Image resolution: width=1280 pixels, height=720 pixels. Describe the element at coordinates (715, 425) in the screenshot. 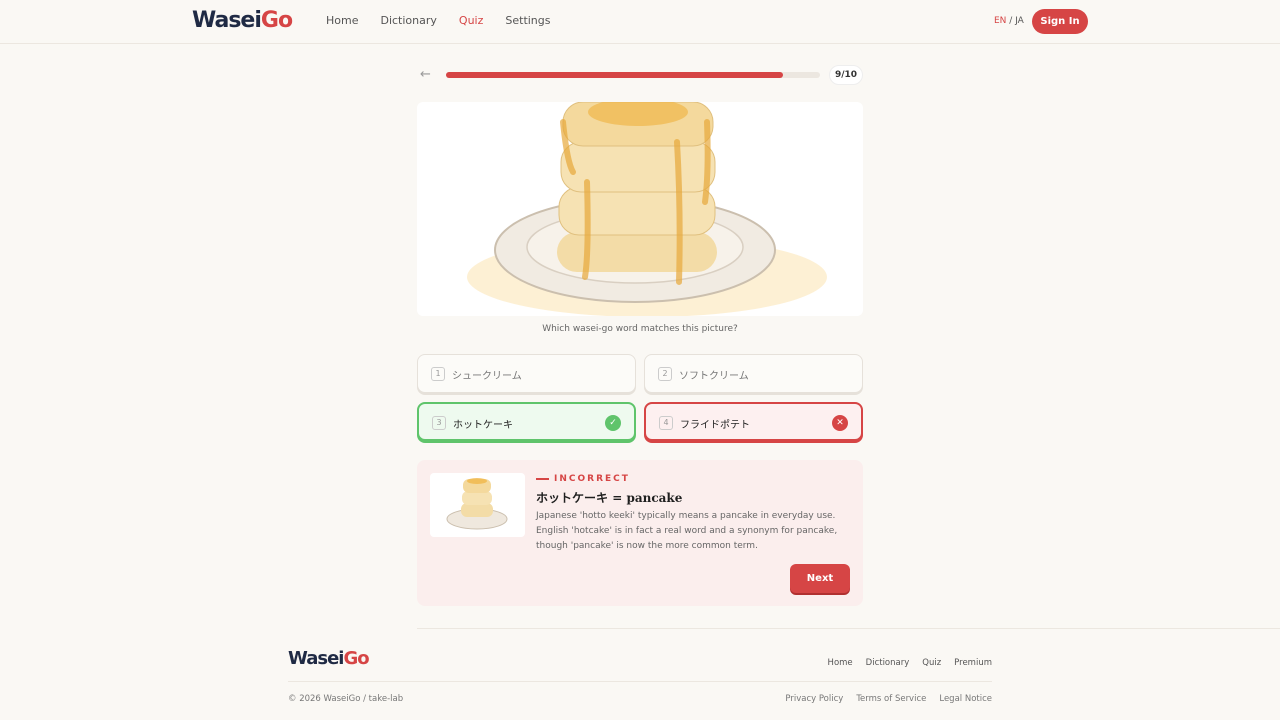

I see `option-label: フライドポテト` at that location.